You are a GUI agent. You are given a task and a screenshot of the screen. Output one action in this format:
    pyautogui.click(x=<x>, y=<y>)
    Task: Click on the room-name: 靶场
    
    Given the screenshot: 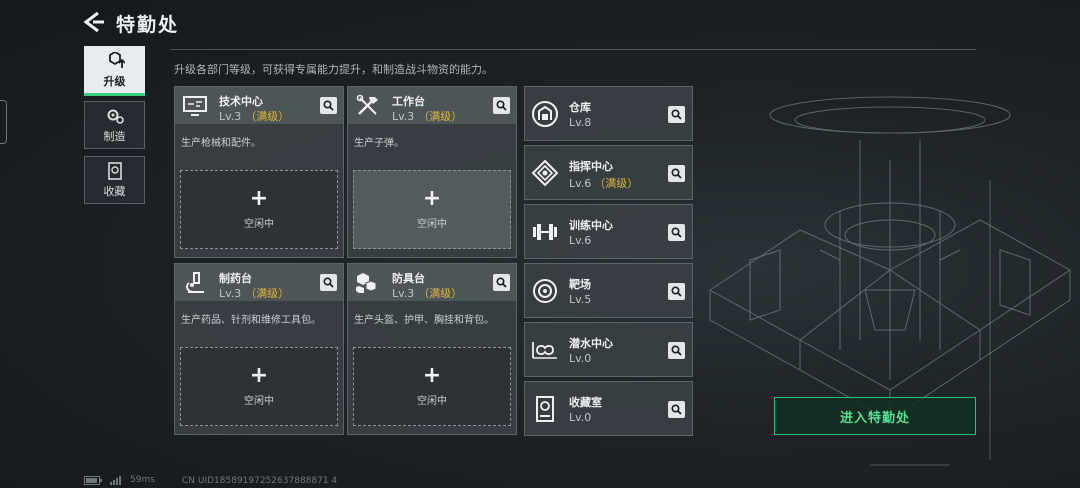 What is the action you would take?
    pyautogui.click(x=580, y=284)
    